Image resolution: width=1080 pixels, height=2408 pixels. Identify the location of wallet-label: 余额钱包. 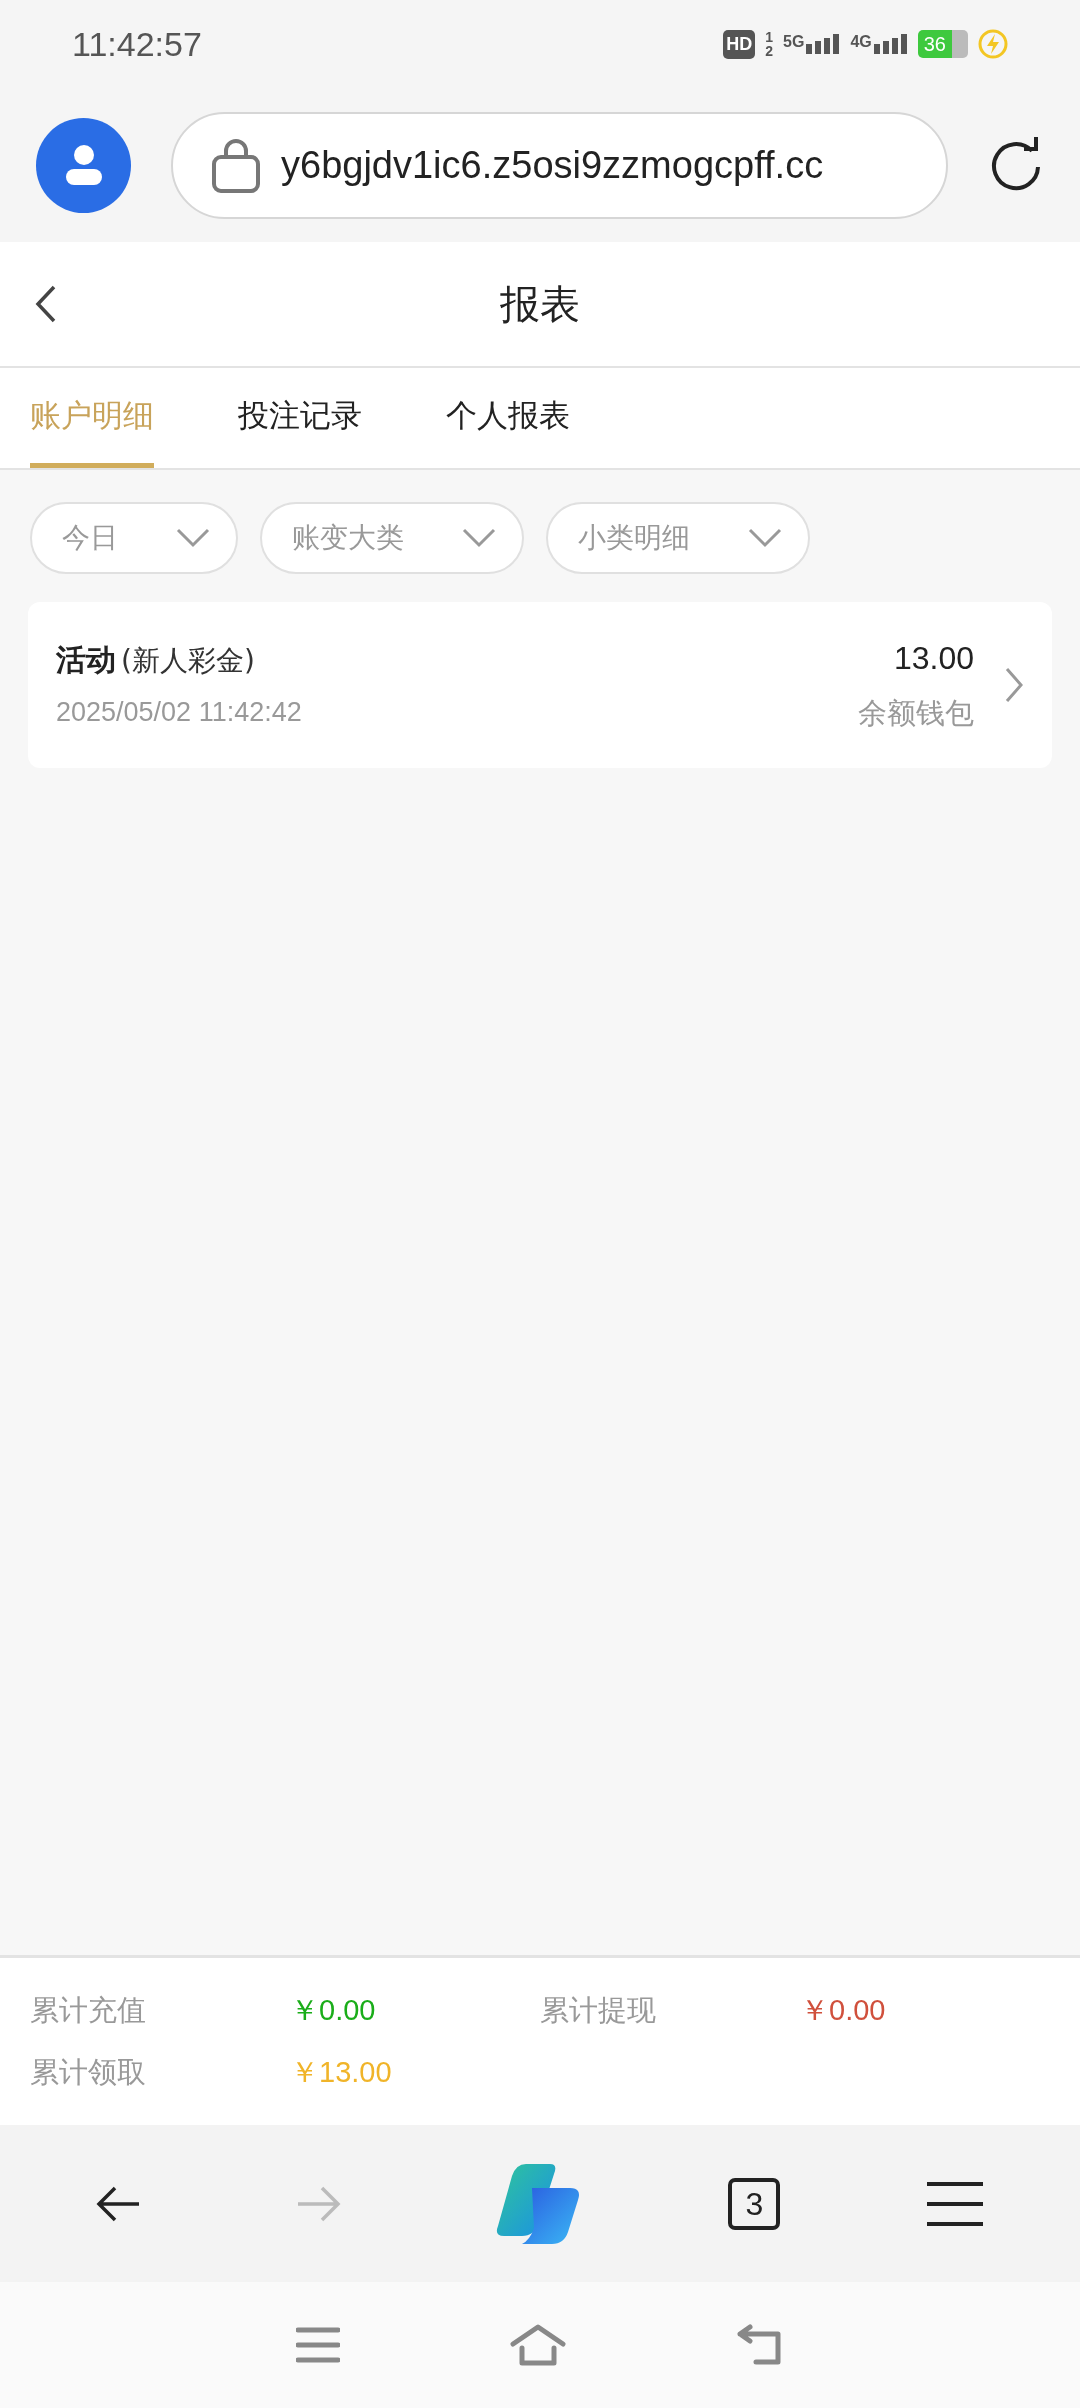
(916, 714).